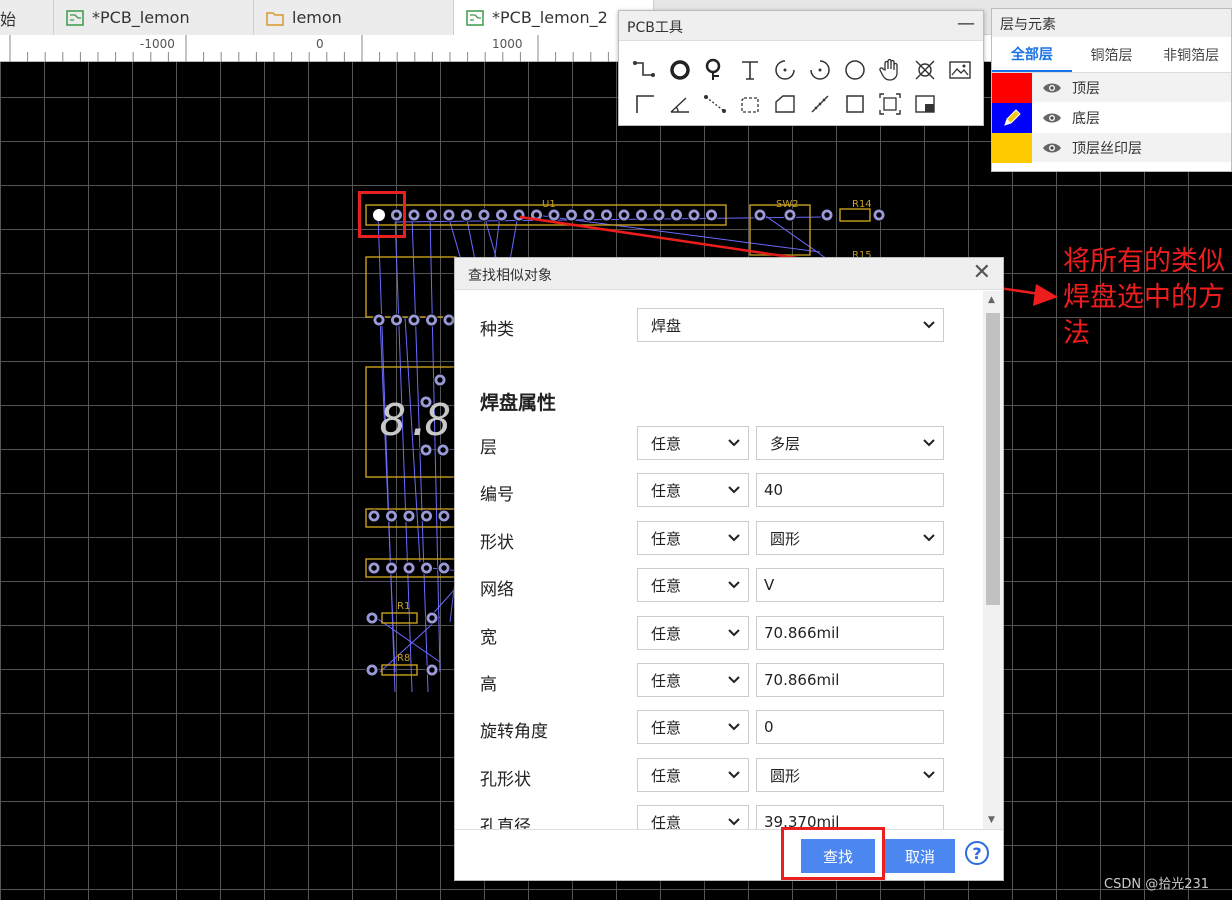  I want to click on property-row: 编号 任意 40, so click(730, 490).